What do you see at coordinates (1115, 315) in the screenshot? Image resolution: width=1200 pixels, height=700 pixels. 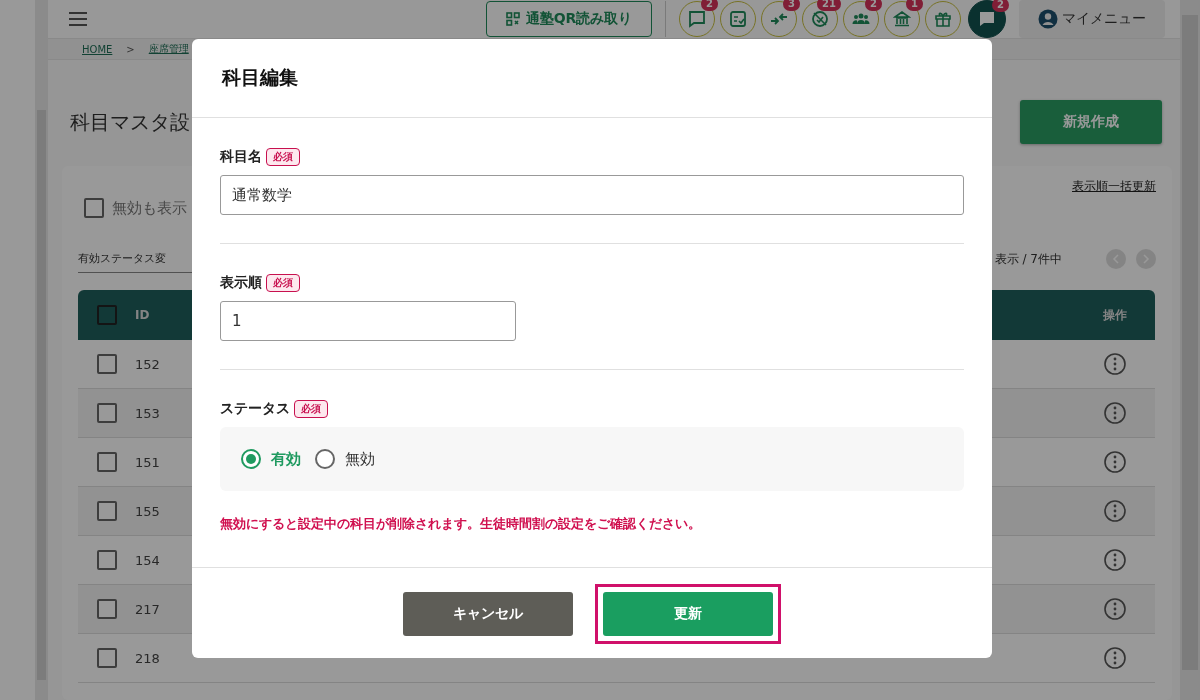 I see `column-header: 操作` at bounding box center [1115, 315].